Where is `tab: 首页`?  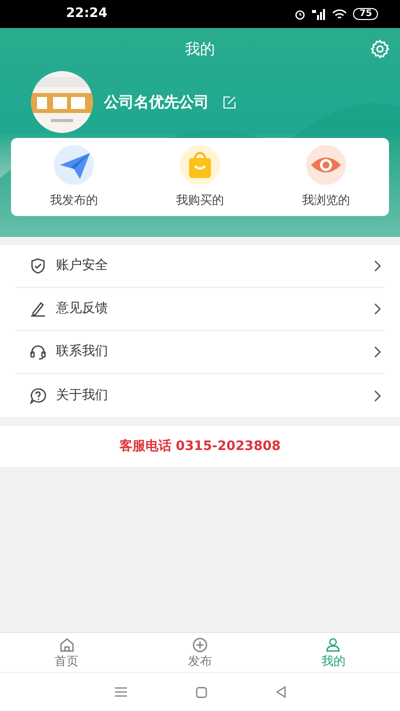 tab: 首页 is located at coordinates (67, 652).